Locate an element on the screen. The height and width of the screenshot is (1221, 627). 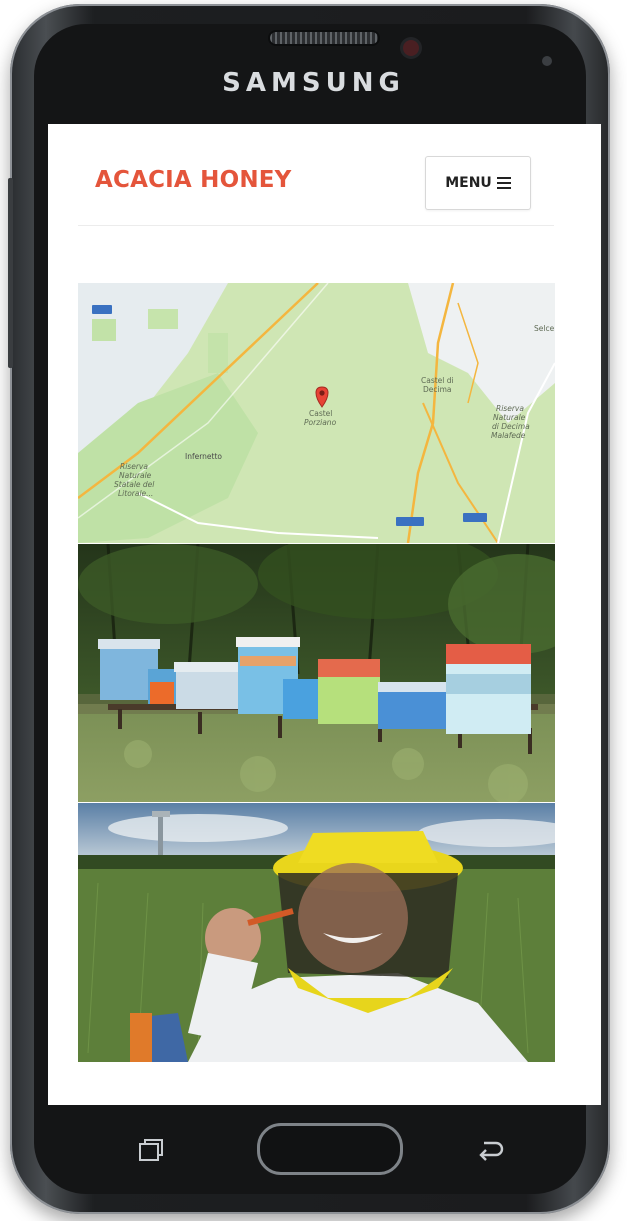
map-label-castel-porziano: Castel is located at coordinates (320, 413).